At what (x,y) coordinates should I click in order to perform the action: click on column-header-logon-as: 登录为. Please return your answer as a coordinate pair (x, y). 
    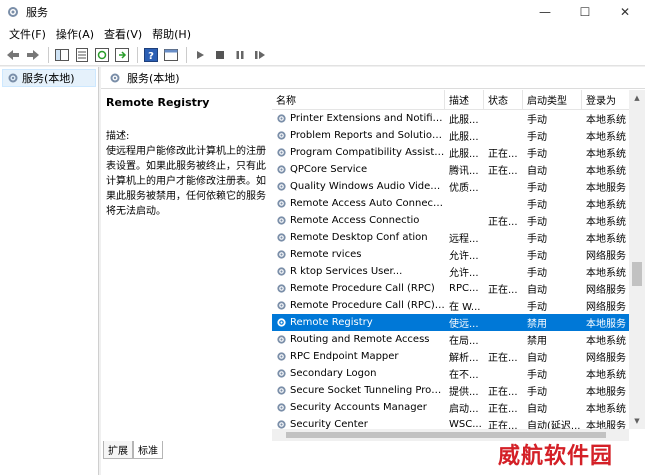
    Looking at the image, I should click on (606, 99).